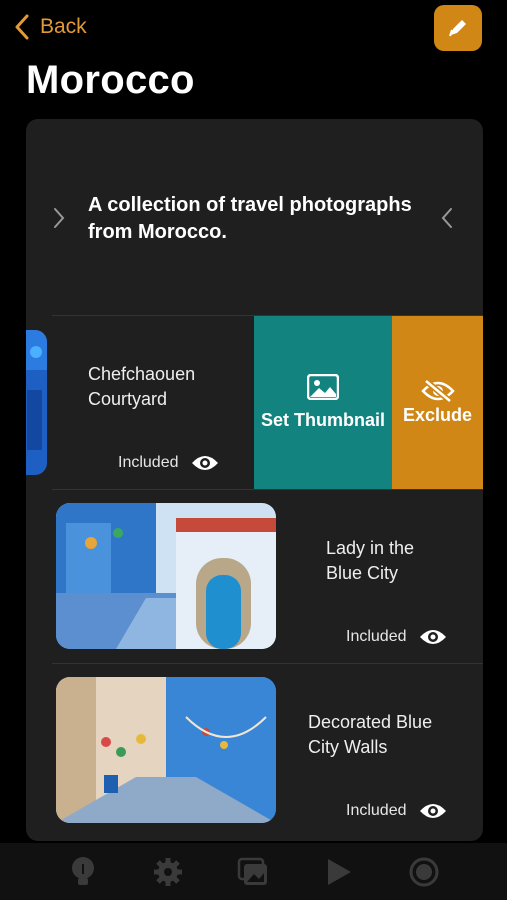 This screenshot has width=507, height=900. I want to click on lightbulb-icon, so click(82, 870).